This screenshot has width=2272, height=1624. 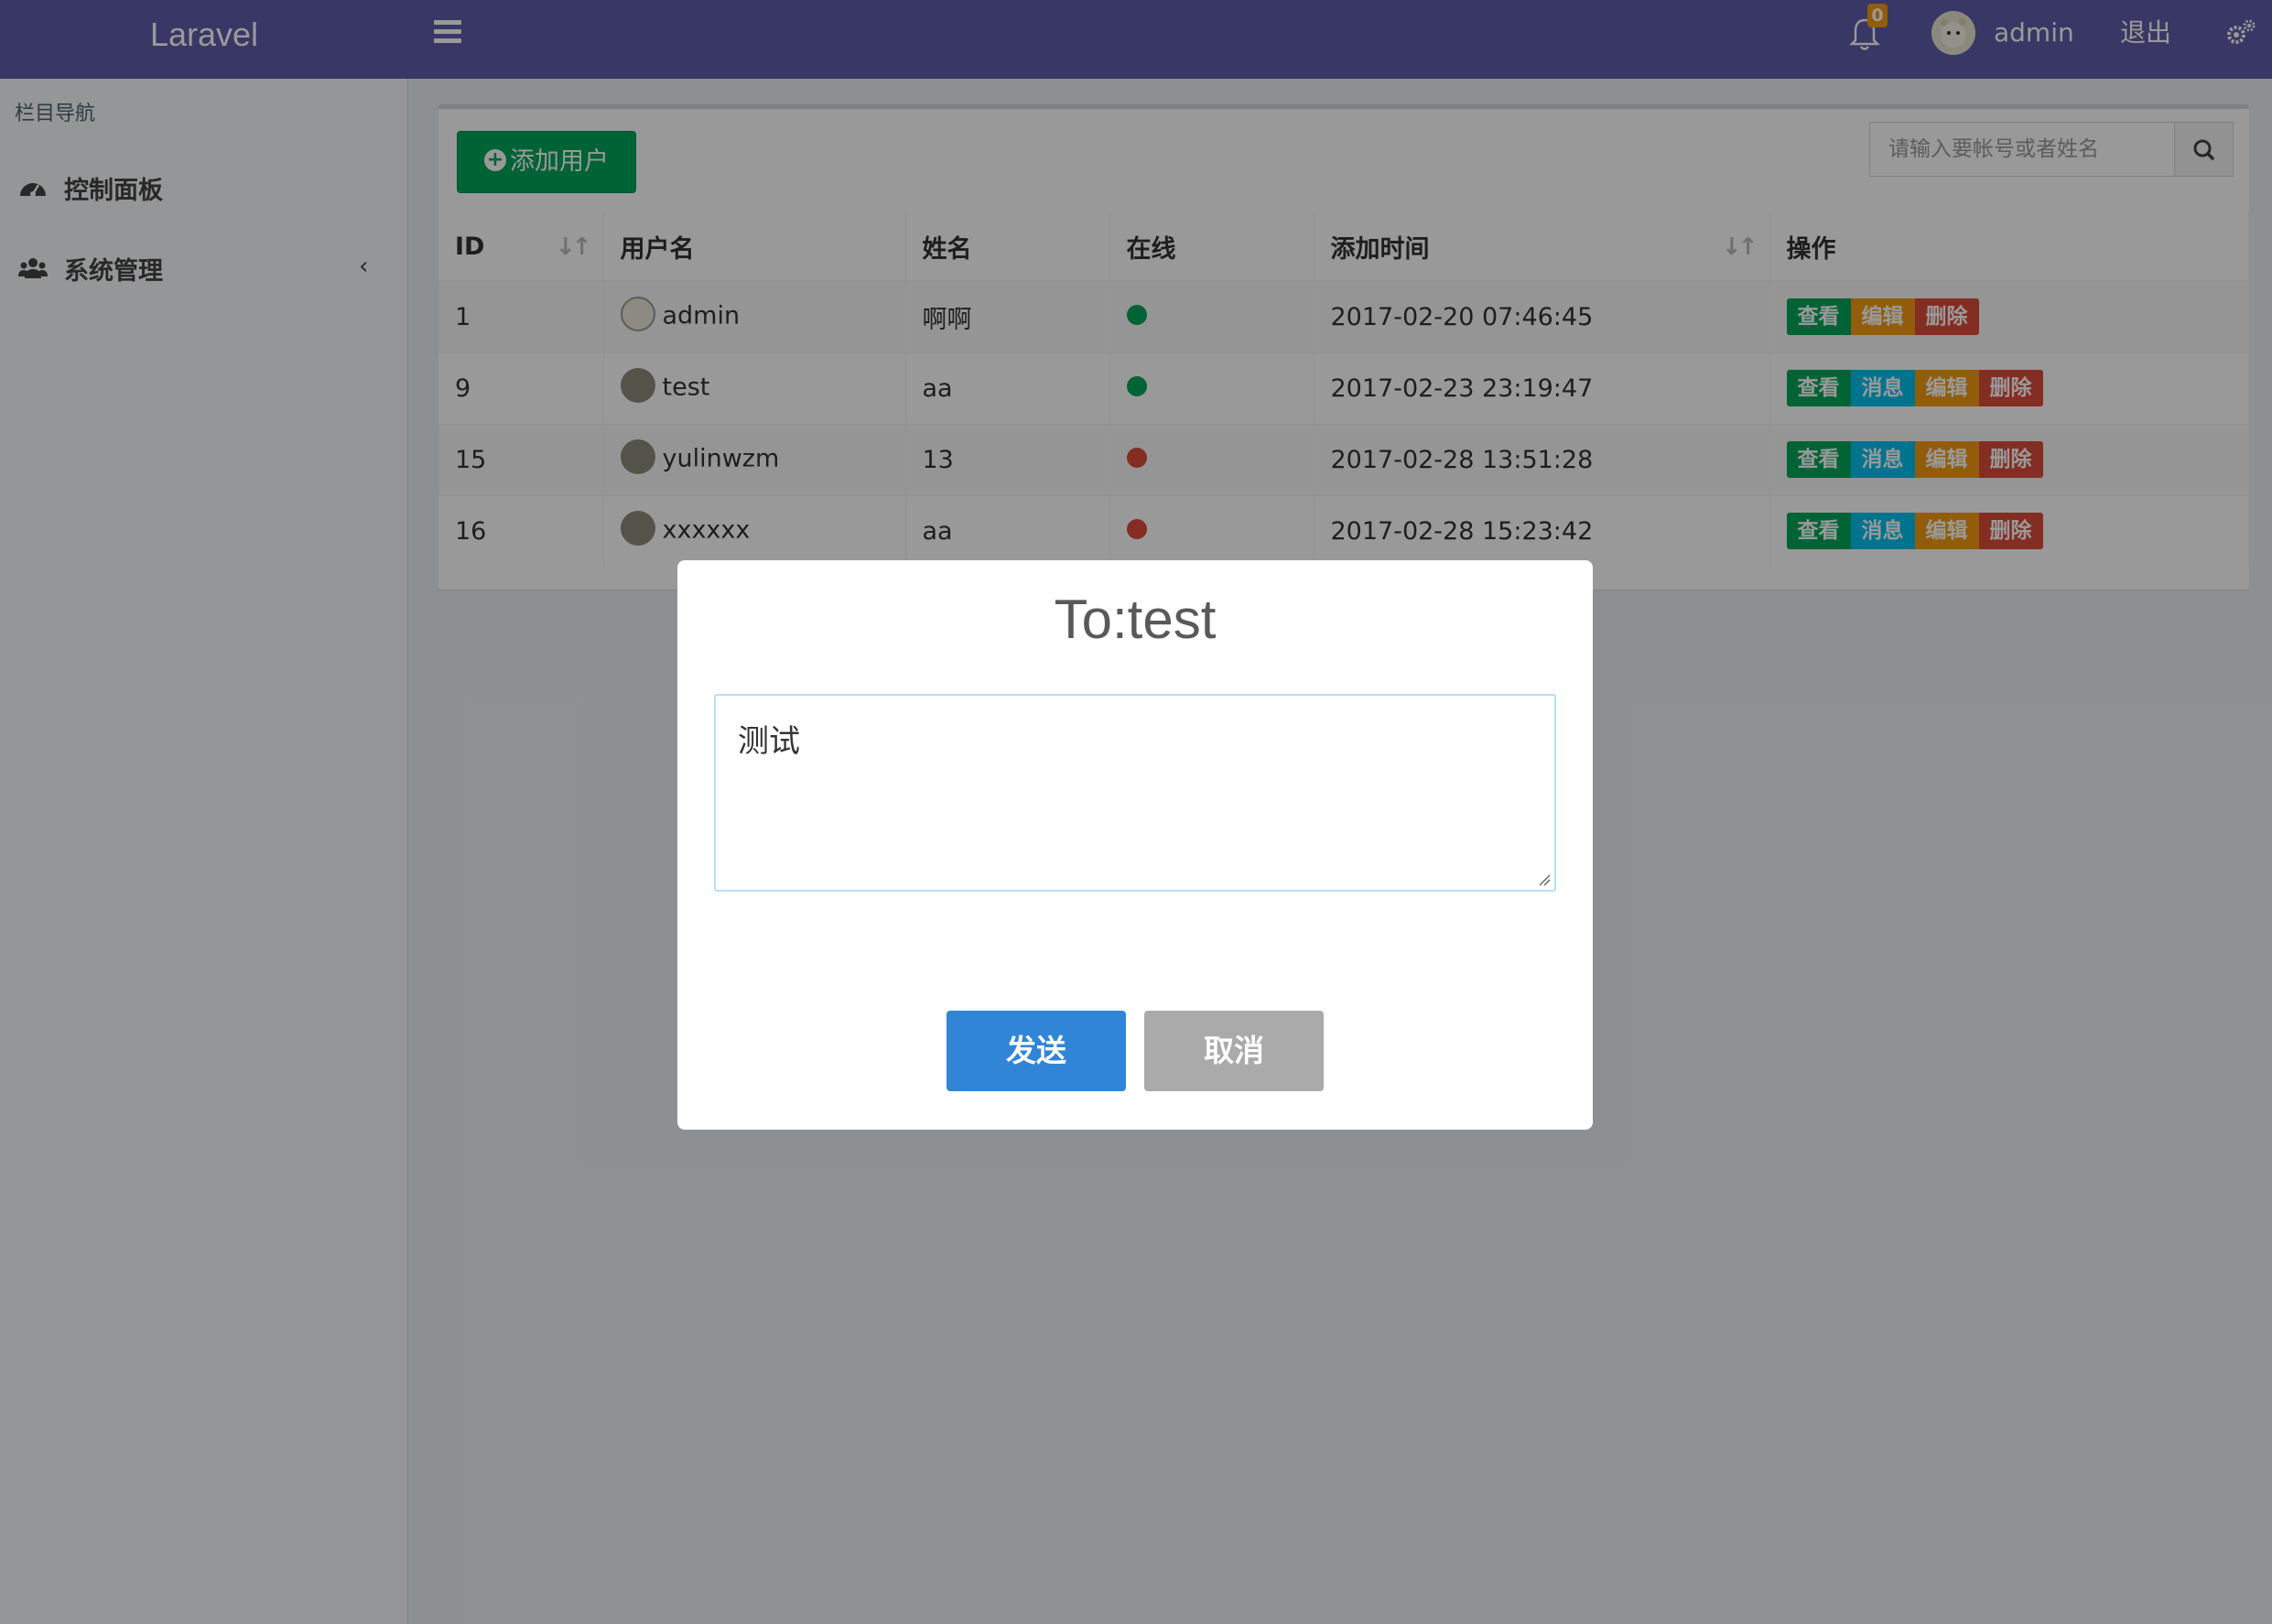 I want to click on send-message-modal: To:test 测试 发送 取消, so click(x=1135, y=845).